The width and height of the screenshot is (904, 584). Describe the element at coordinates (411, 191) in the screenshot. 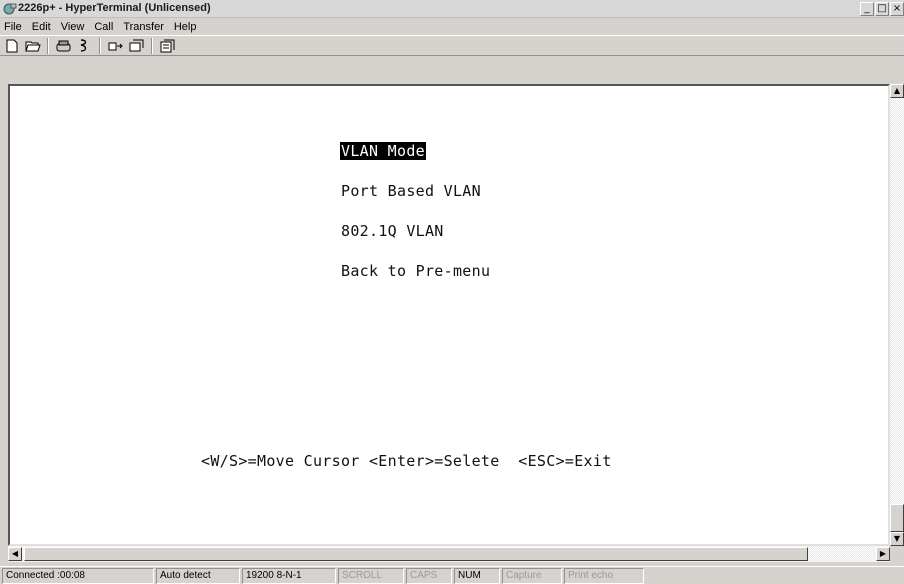

I see `terminal-option-port-based-vlan: Port Based VLAN` at that location.